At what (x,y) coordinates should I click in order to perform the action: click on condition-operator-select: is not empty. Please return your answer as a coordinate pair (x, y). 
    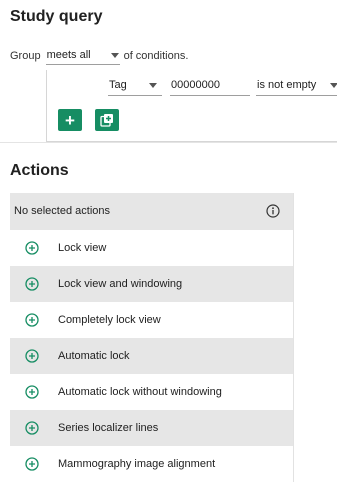
    Looking at the image, I should click on (296, 86).